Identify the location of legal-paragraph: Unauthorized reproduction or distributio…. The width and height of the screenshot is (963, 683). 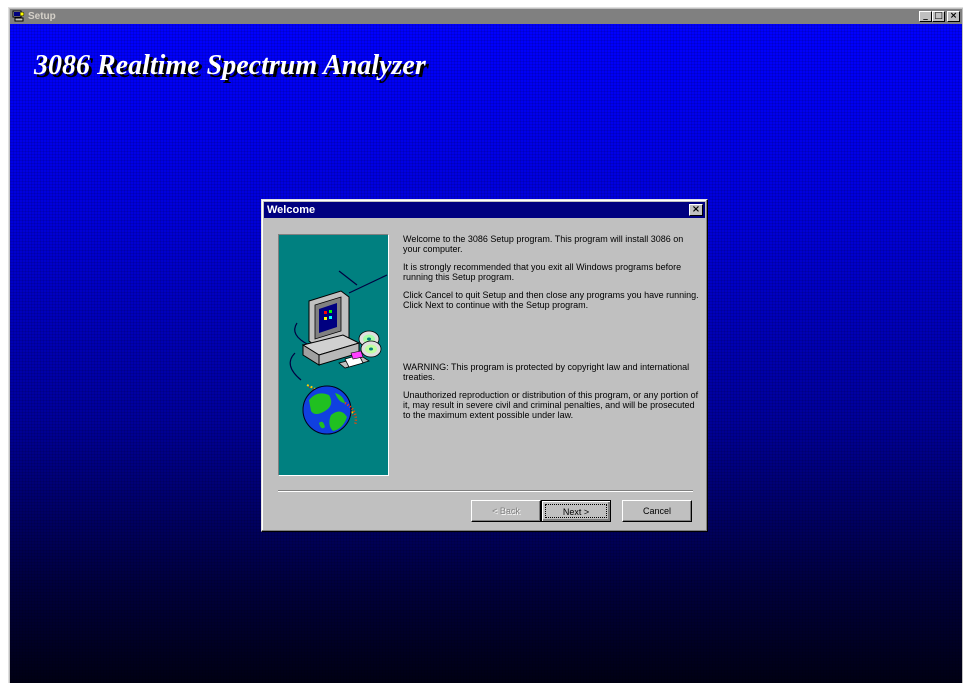
(551, 405).